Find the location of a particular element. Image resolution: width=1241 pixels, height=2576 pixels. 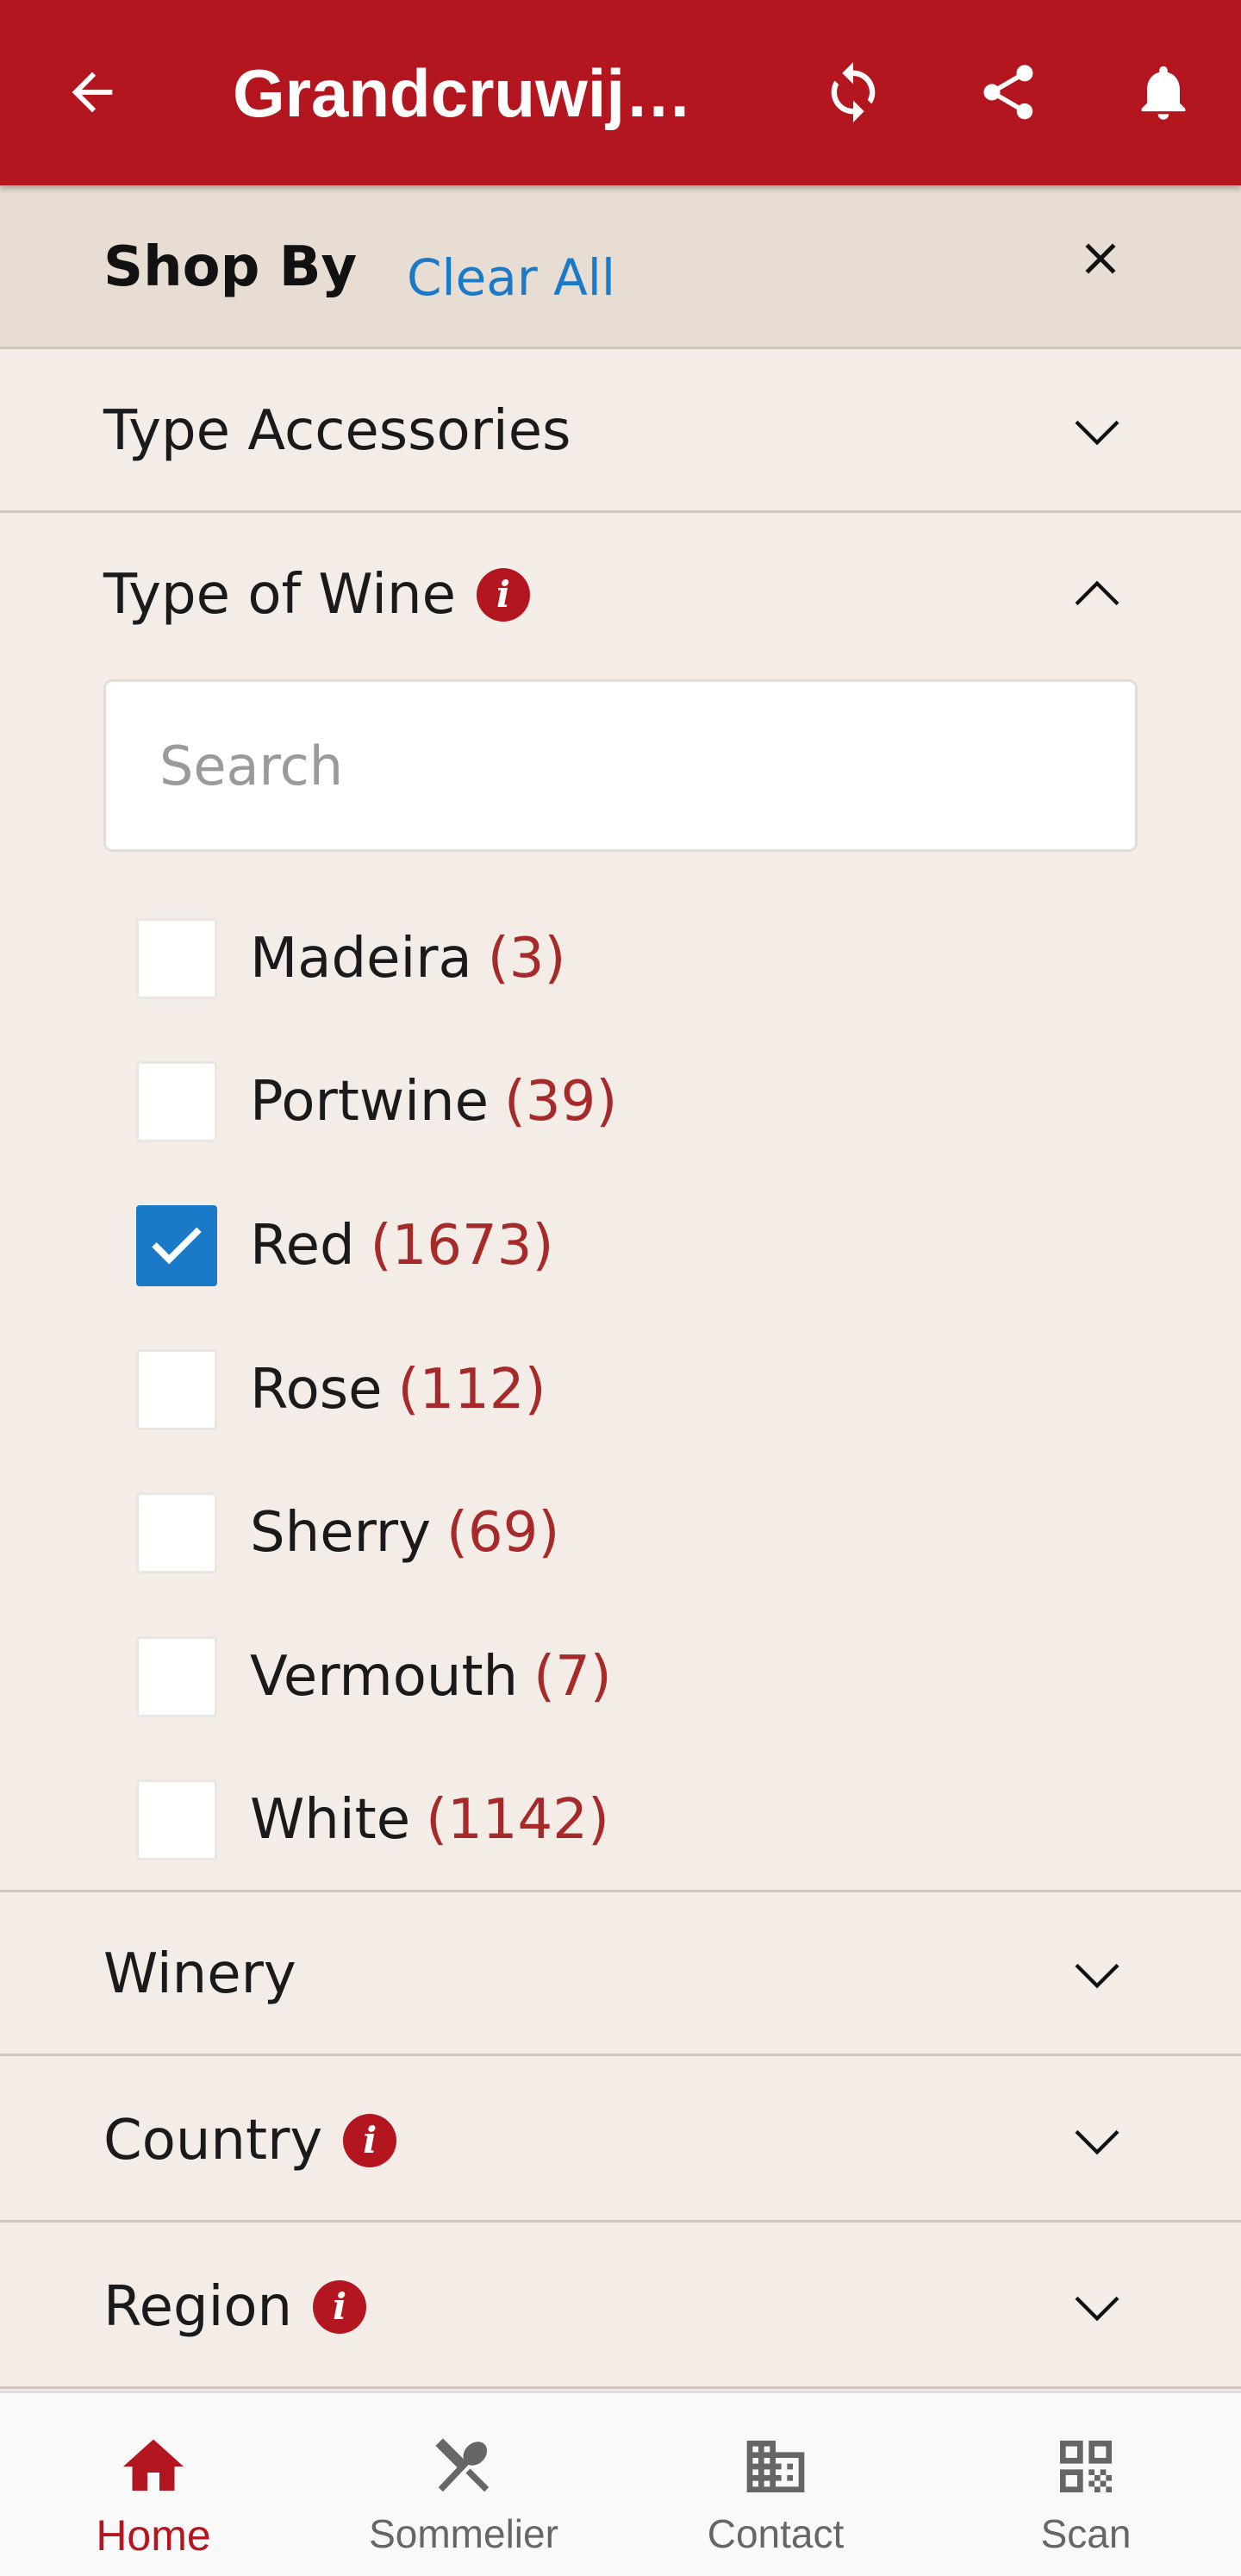

nav-home: Home is located at coordinates (154, 2484).